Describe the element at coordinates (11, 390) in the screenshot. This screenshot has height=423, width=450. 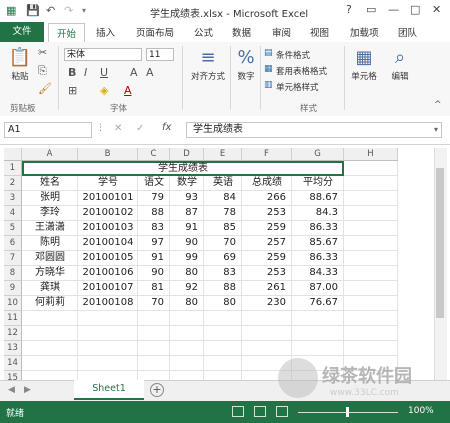
I see `prev-sheet-icon: ◀` at that location.